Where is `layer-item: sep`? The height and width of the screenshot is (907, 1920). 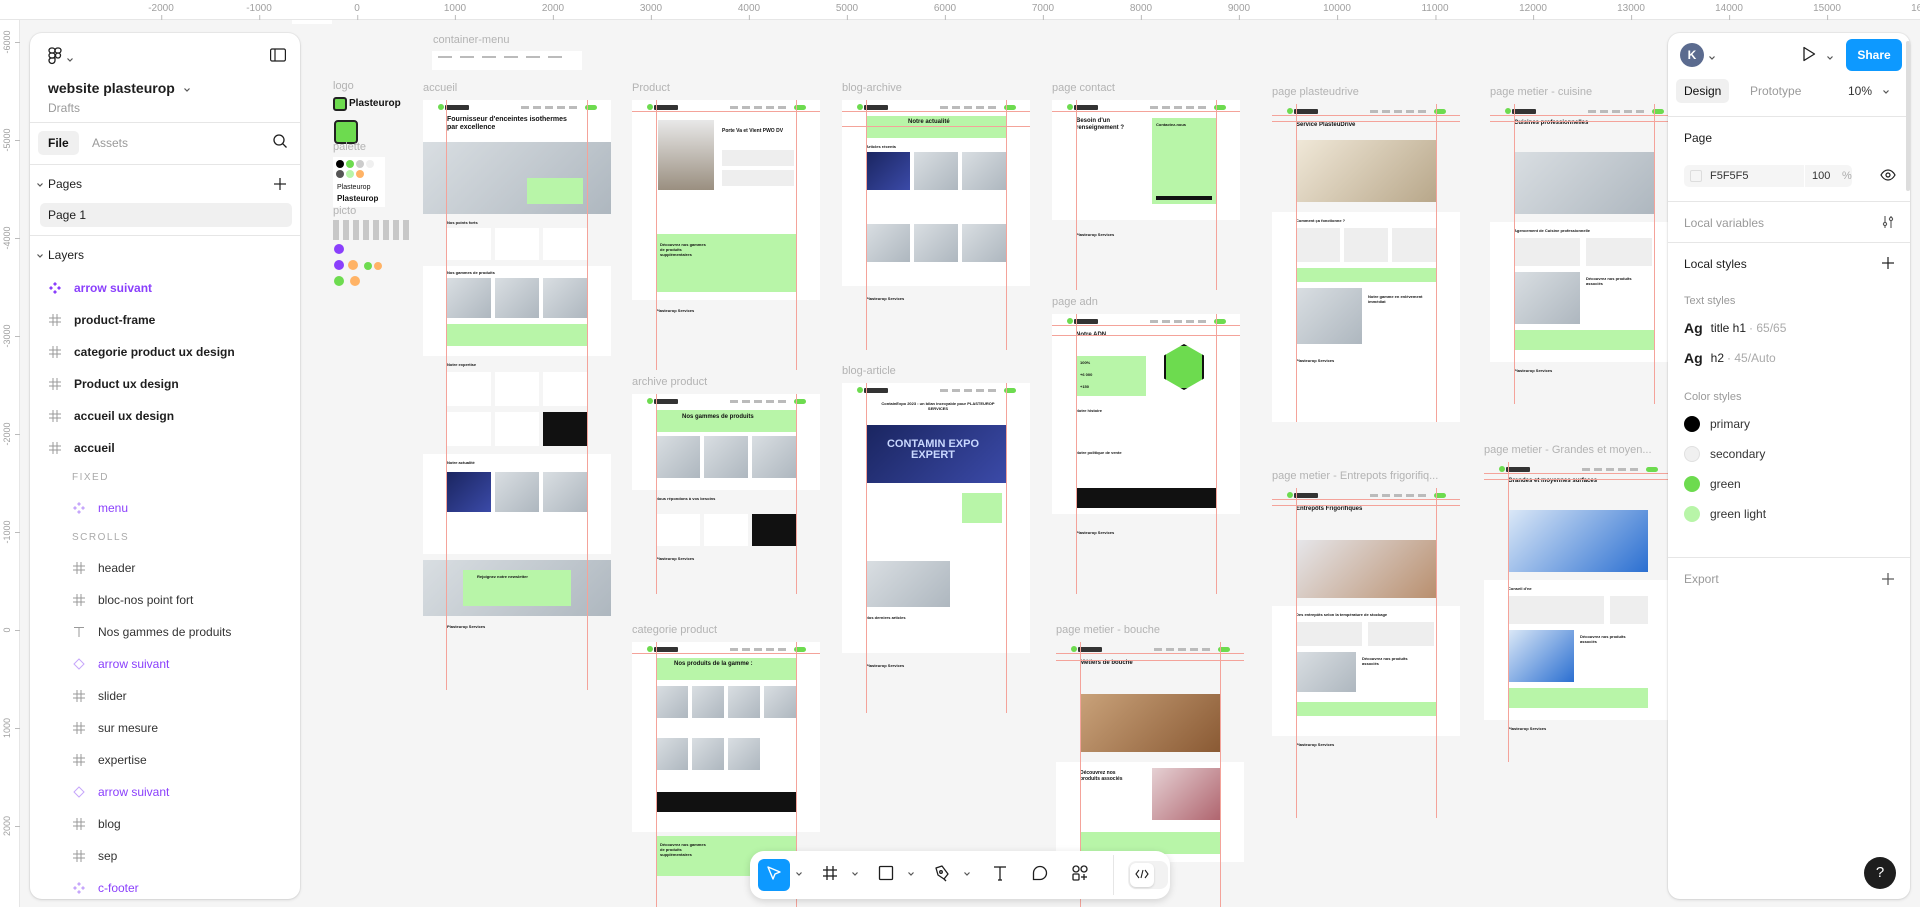 layer-item: sep is located at coordinates (165, 856).